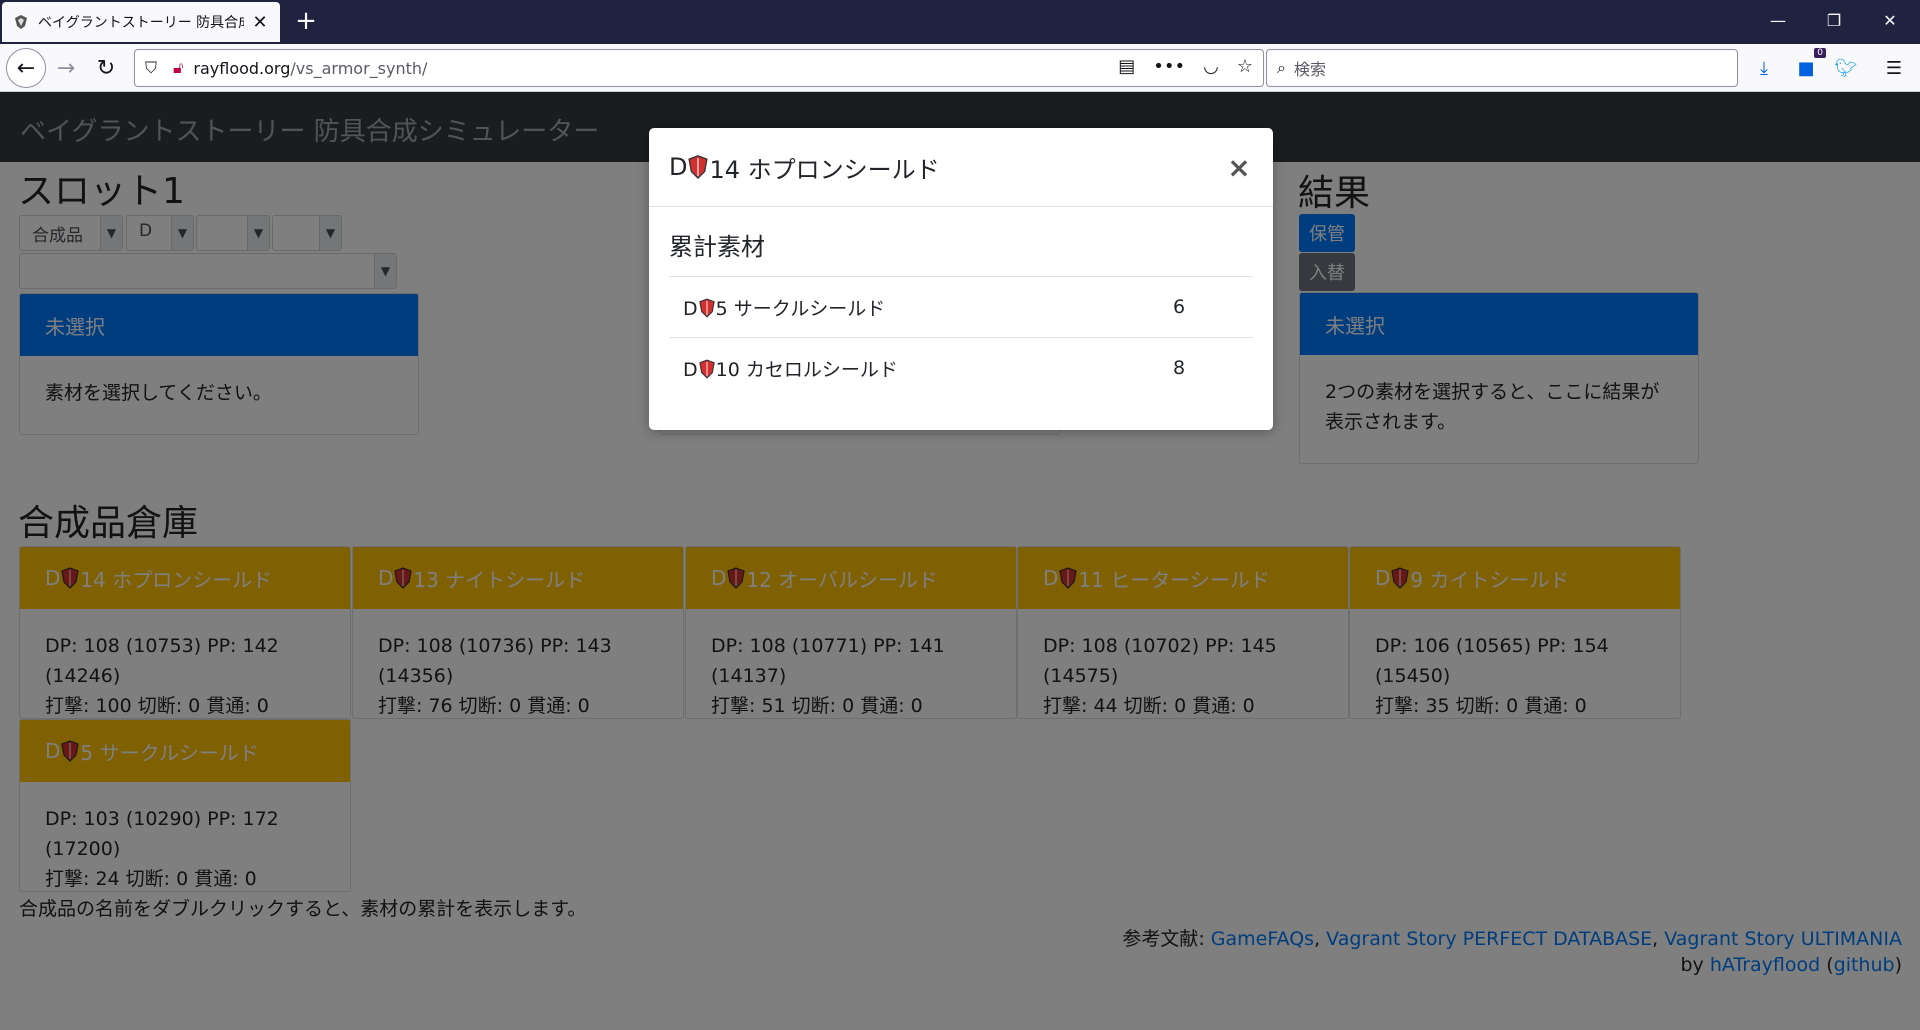  I want to click on material-count: 6, so click(1213, 307).